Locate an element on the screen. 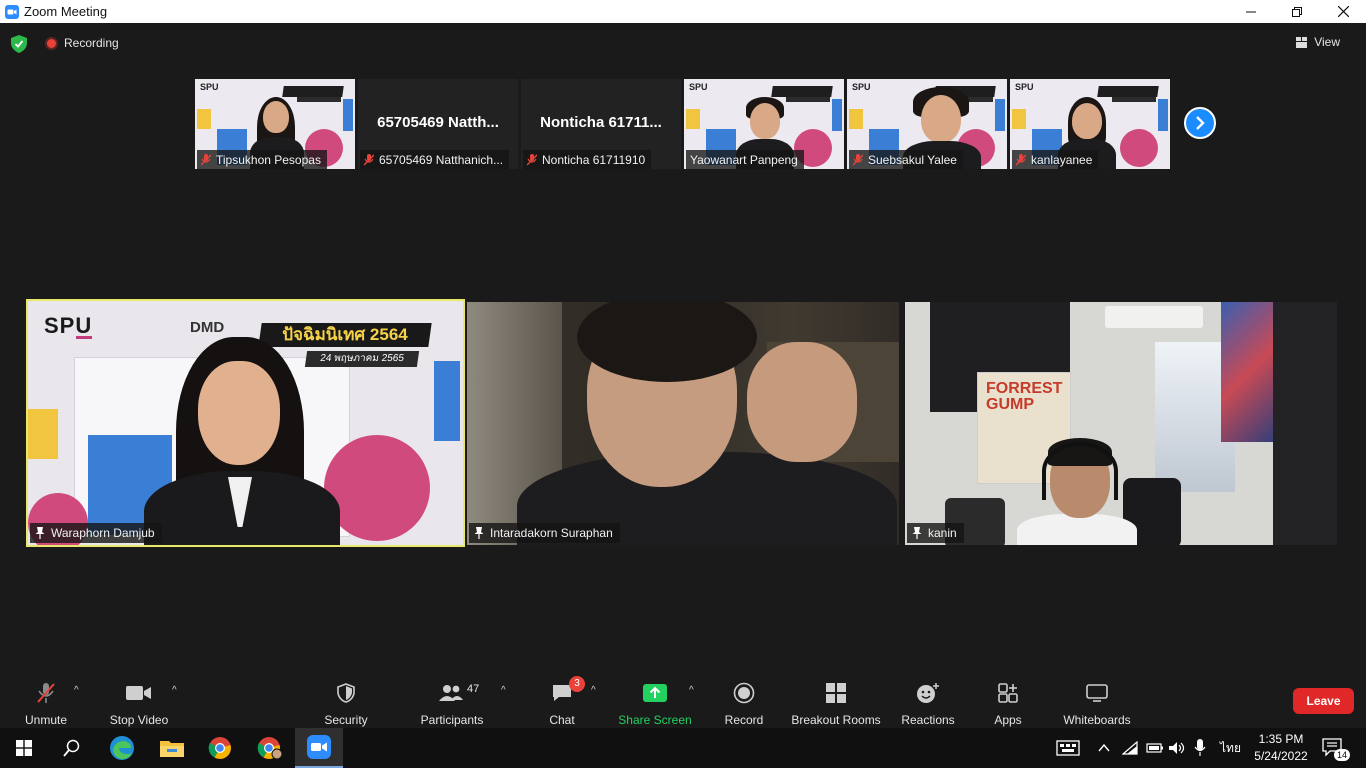 This screenshot has width=1366, height=768. windows-logo-icon is located at coordinates (24, 748).